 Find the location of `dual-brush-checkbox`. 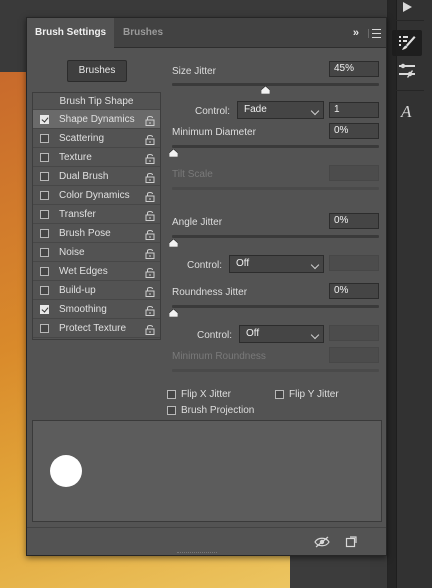

dual-brush-checkbox is located at coordinates (44, 176).